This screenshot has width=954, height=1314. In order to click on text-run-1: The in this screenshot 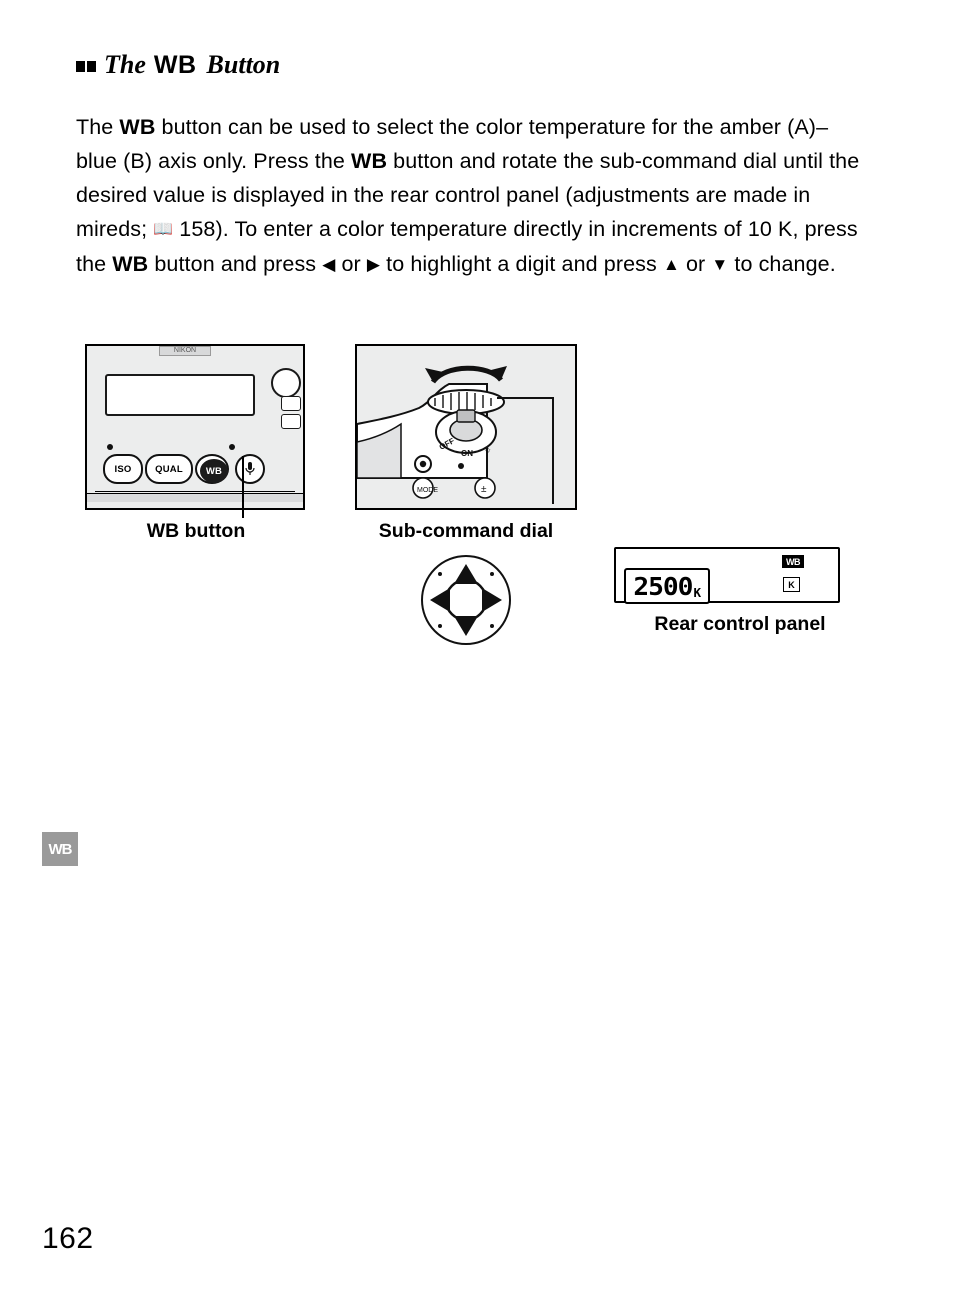, I will do `click(98, 126)`.